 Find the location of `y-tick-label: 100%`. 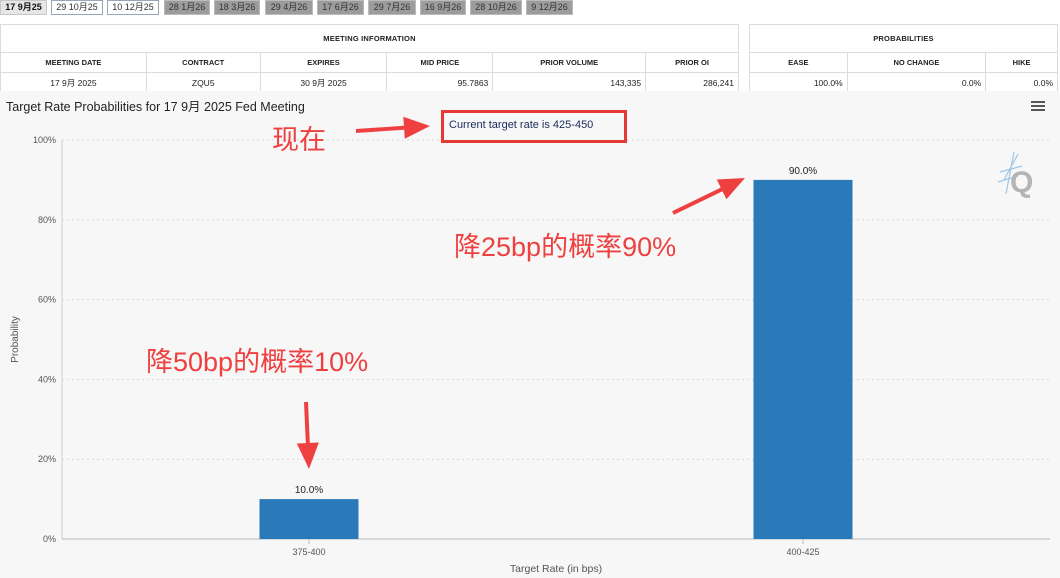

y-tick-label: 100% is located at coordinates (44, 140).